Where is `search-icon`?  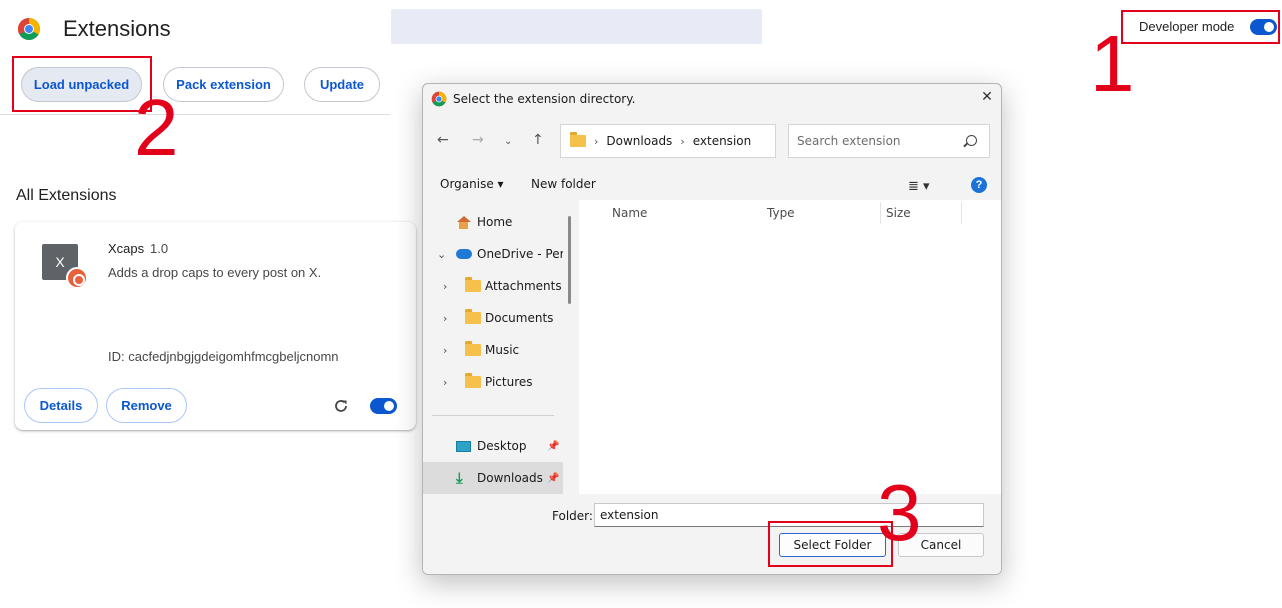
search-icon is located at coordinates (971, 140).